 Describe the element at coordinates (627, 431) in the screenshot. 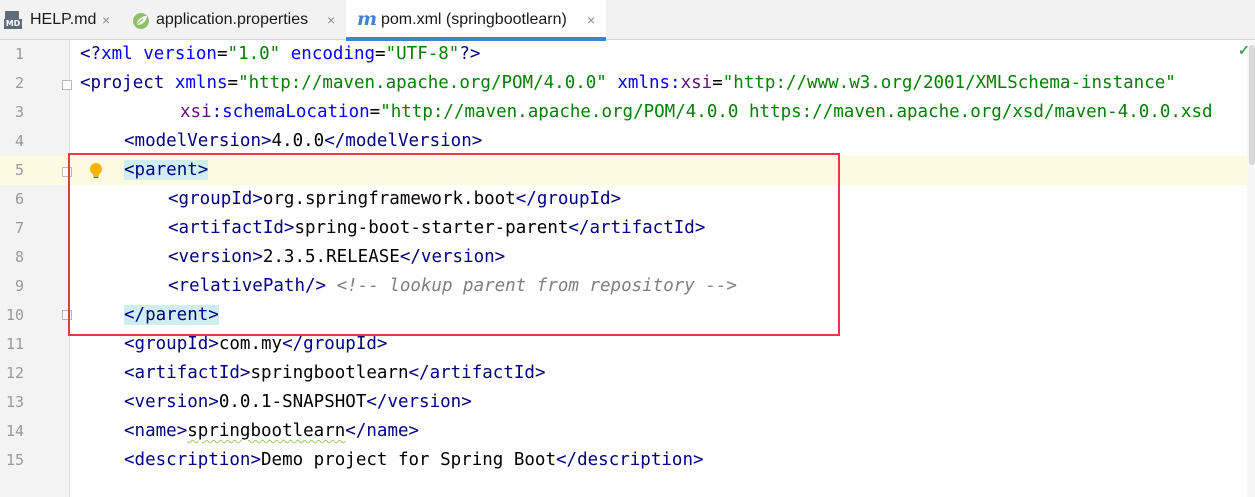

I see `code-line: 14 <name>springbootlearn</name>` at that location.